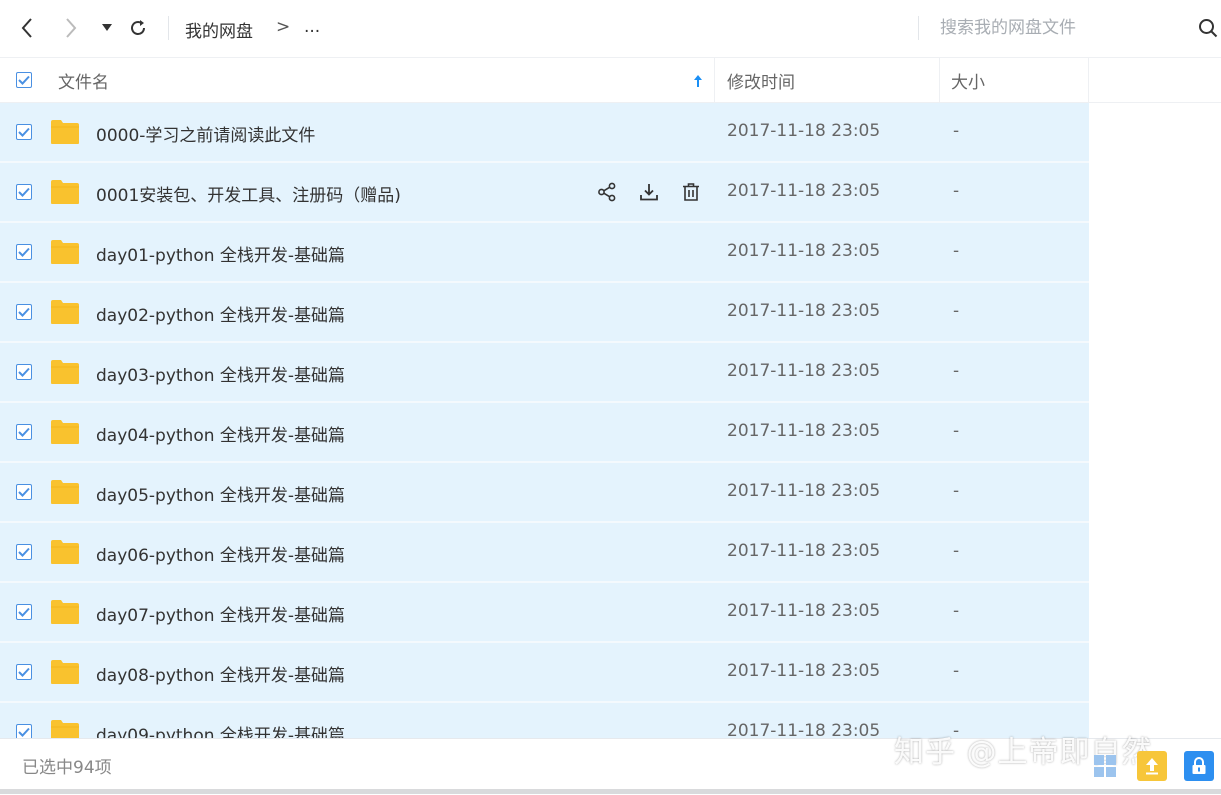 This screenshot has height=795, width=1221. Describe the element at coordinates (220, 493) in the screenshot. I see `file-name: day05-python 全栈开发-基础篇` at that location.